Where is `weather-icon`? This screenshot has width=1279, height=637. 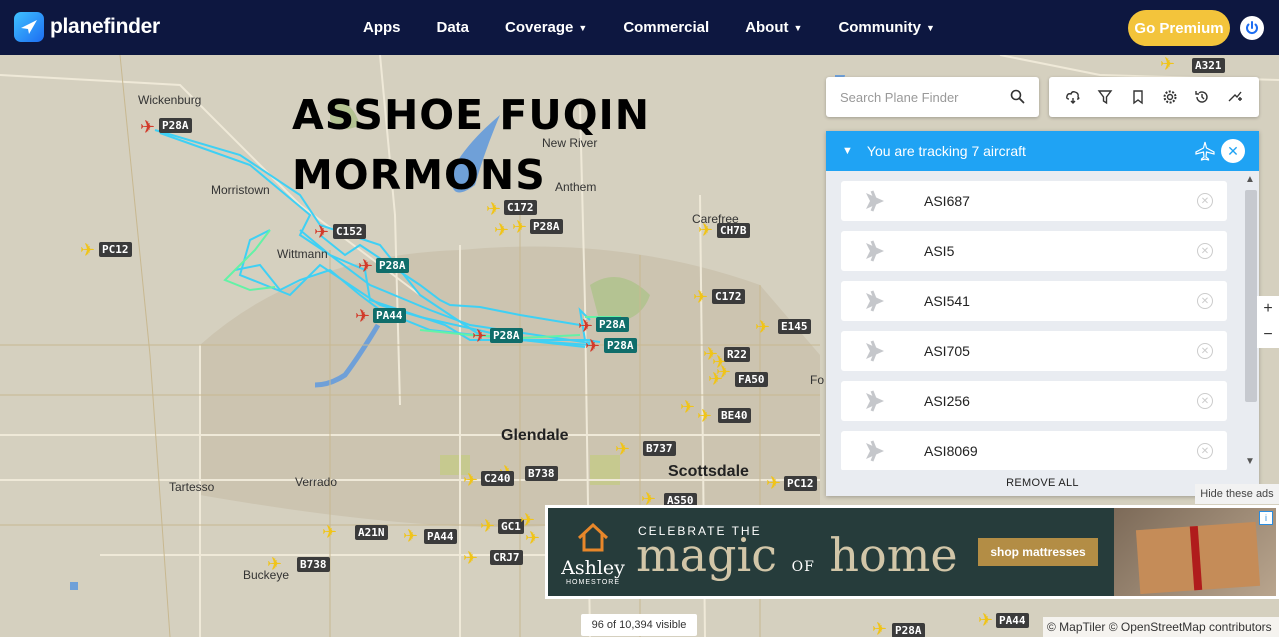
weather-icon is located at coordinates (1073, 97).